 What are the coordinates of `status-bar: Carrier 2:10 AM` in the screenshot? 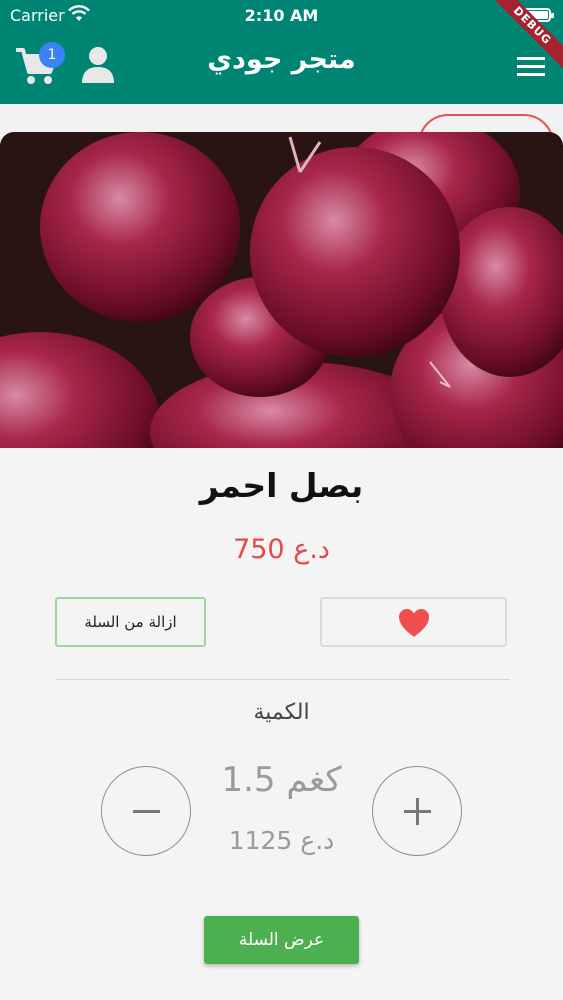 It's located at (281, 15).